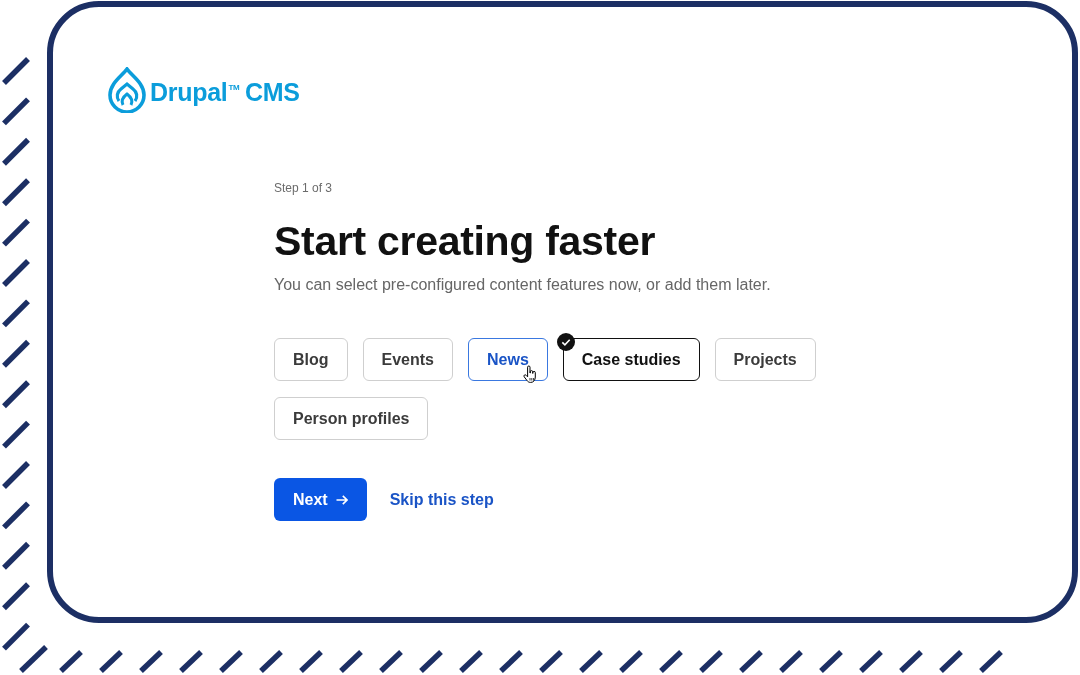  Describe the element at coordinates (530, 374) in the screenshot. I see `hand-cursor-icon` at that location.